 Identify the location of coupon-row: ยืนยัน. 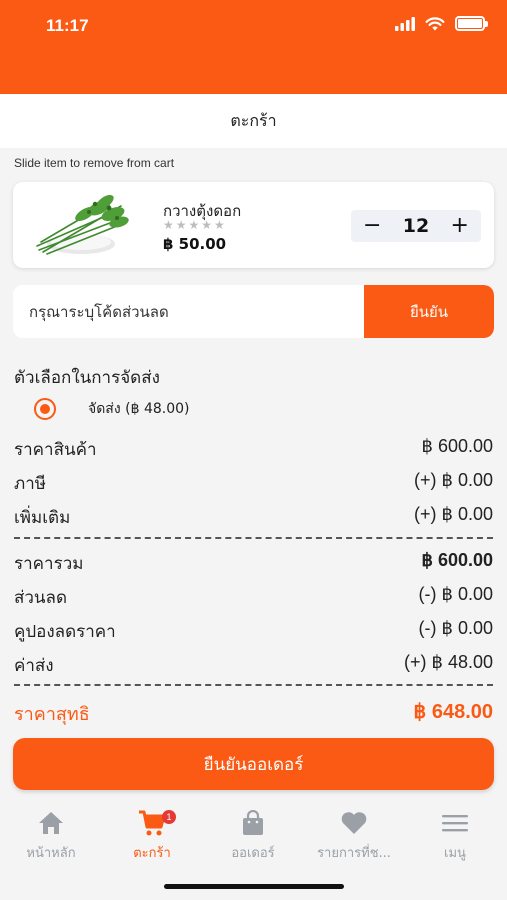
(253, 311).